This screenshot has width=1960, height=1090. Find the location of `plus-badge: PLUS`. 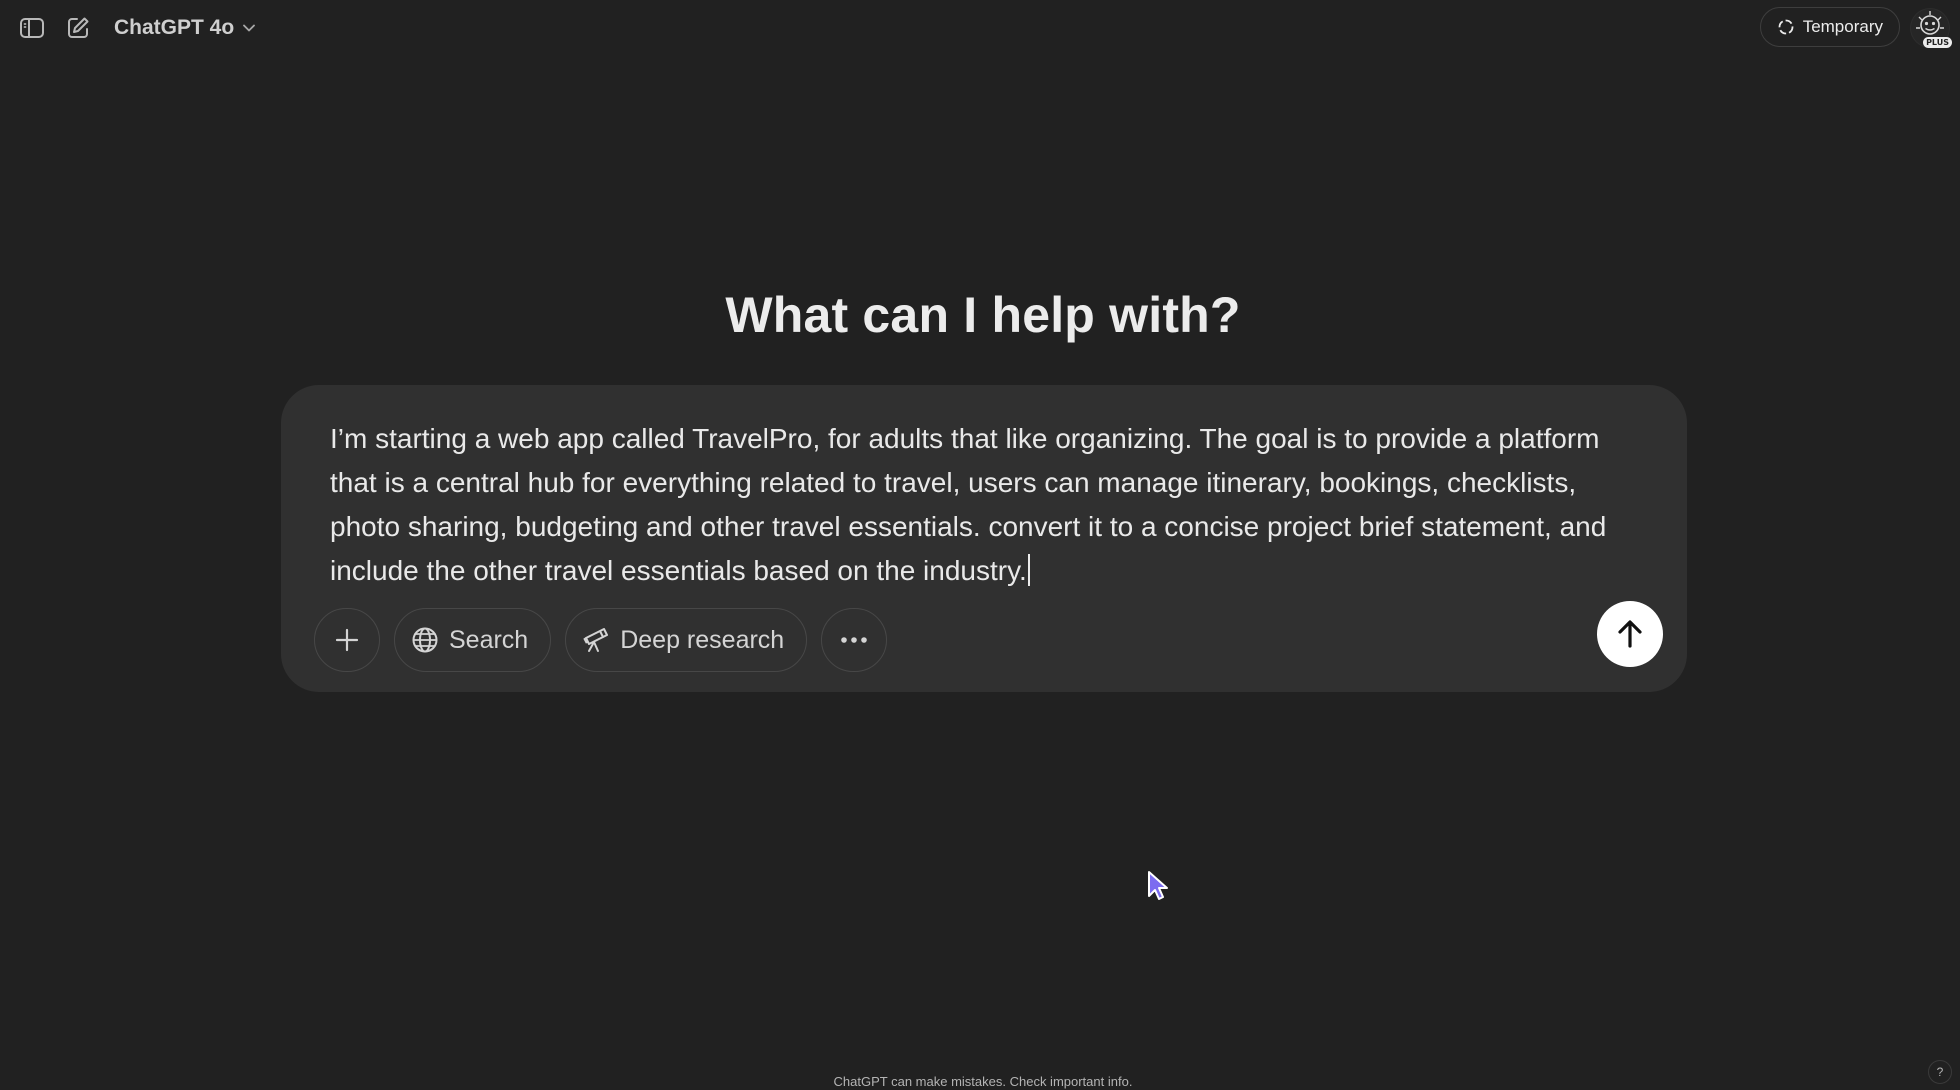

plus-badge: PLUS is located at coordinates (1937, 42).